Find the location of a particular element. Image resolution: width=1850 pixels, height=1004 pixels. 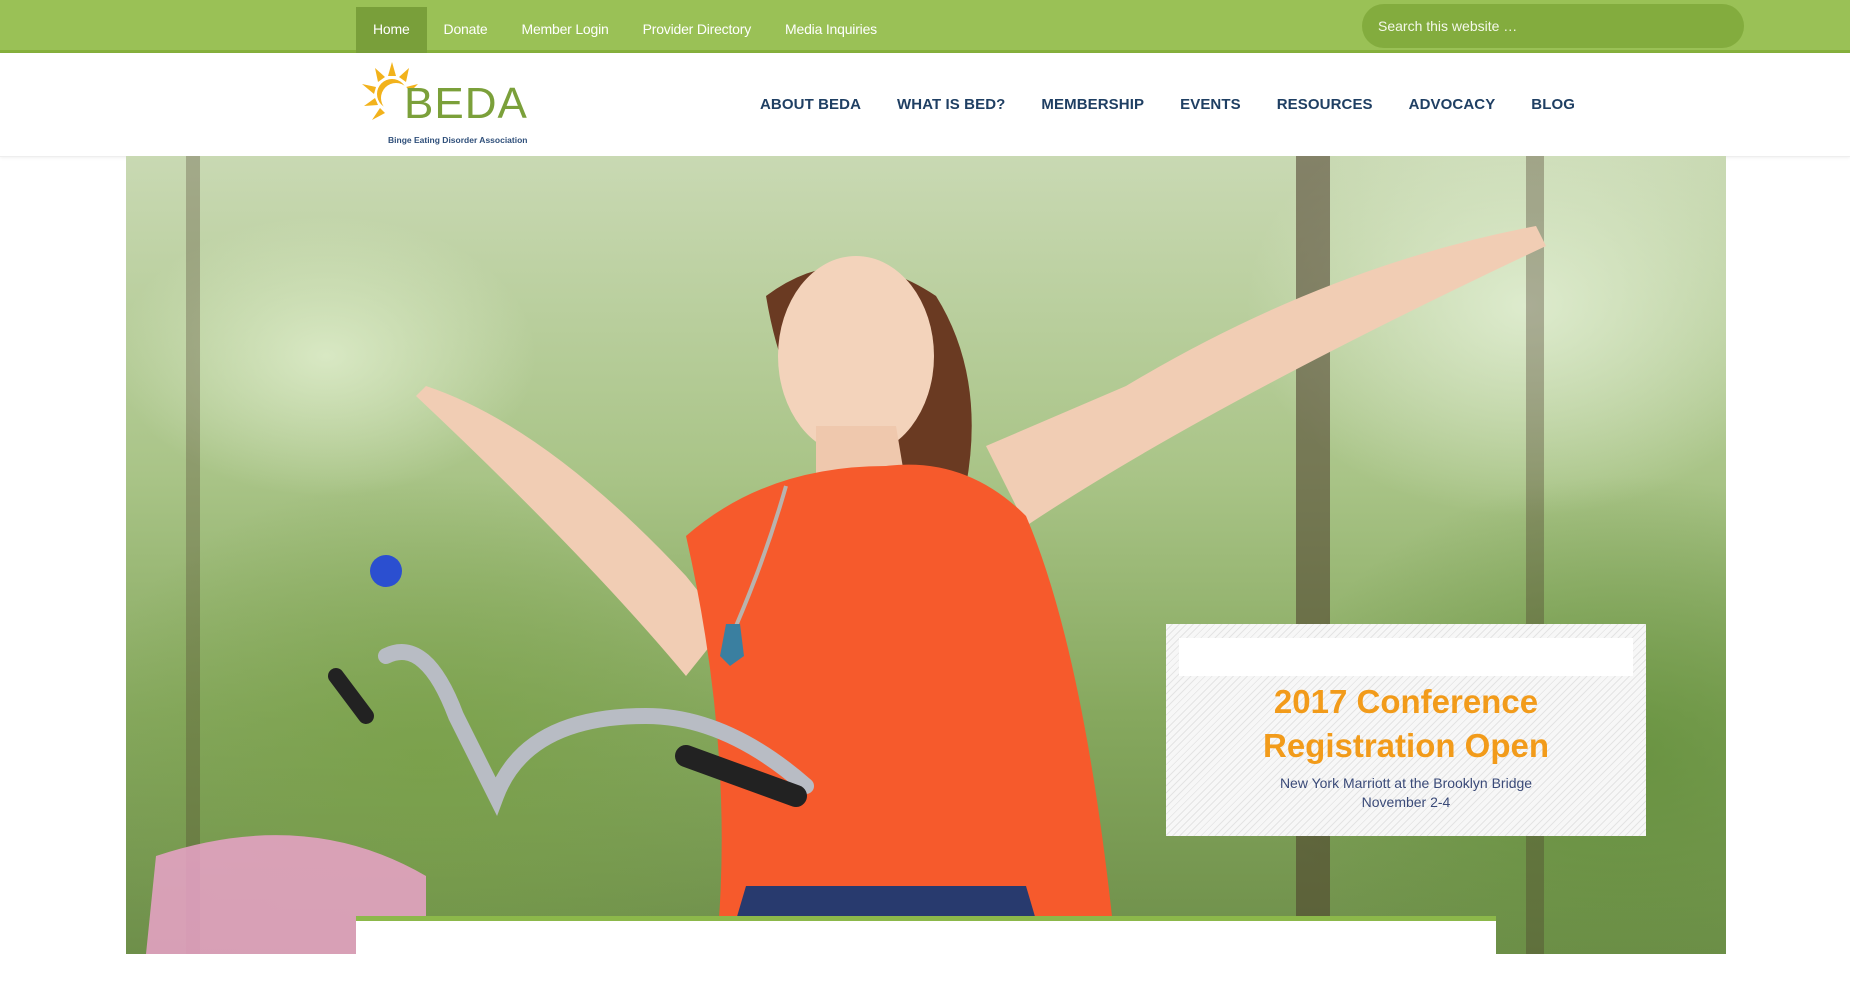

logo-tagline: Binge Eating Disorder Association is located at coordinates (458, 140).